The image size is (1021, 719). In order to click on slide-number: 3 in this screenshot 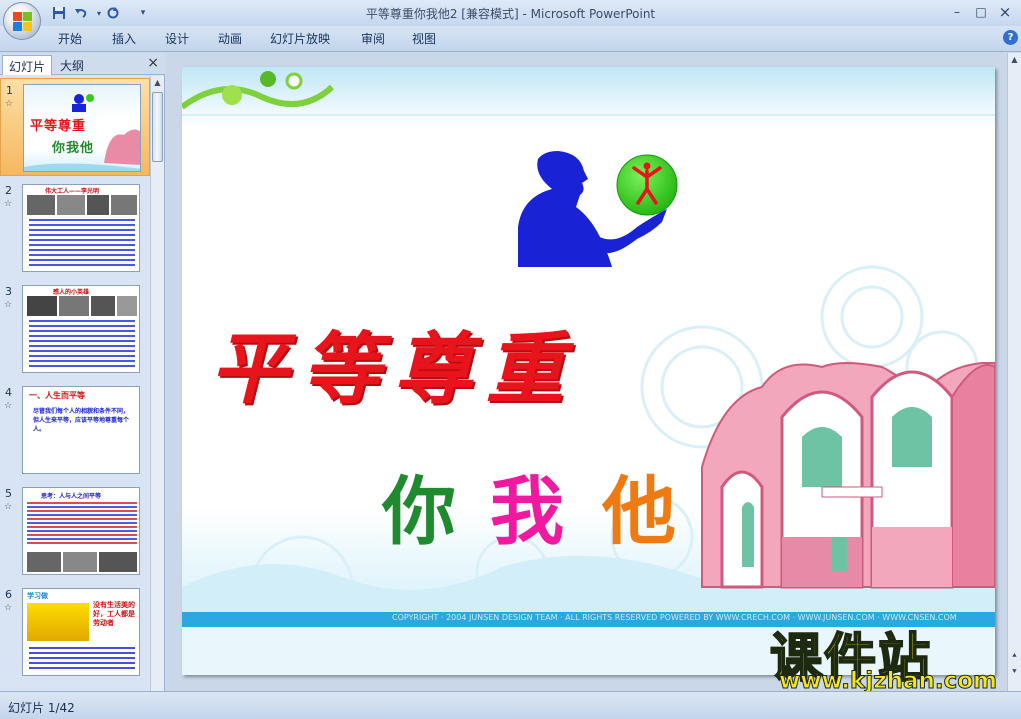, I will do `click(8, 291)`.